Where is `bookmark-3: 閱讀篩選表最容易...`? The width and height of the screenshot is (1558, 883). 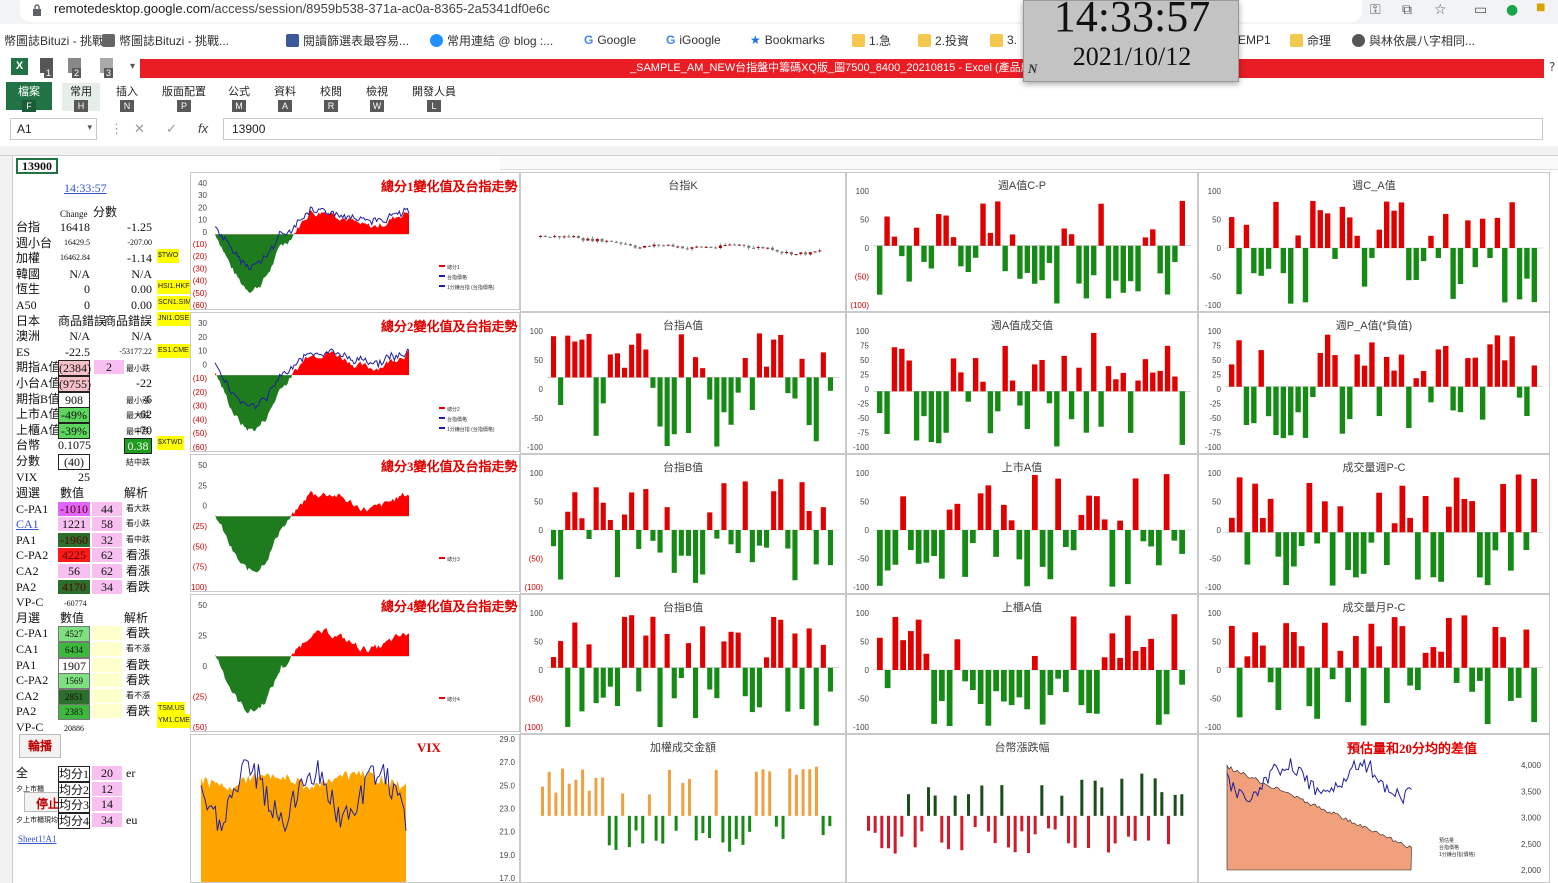 bookmark-3: 閱讀篩選表最容易... is located at coordinates (347, 40).